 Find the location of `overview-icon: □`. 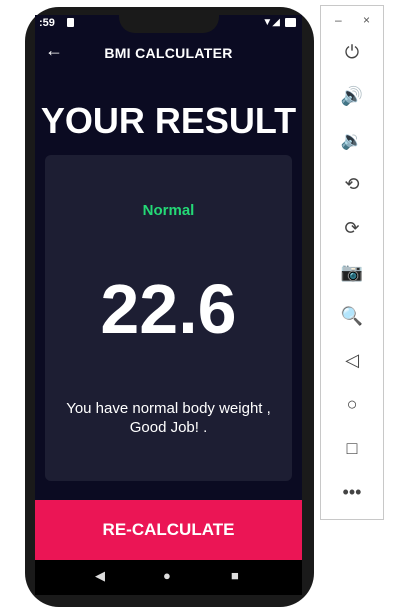

overview-icon: □ is located at coordinates (352, 448).